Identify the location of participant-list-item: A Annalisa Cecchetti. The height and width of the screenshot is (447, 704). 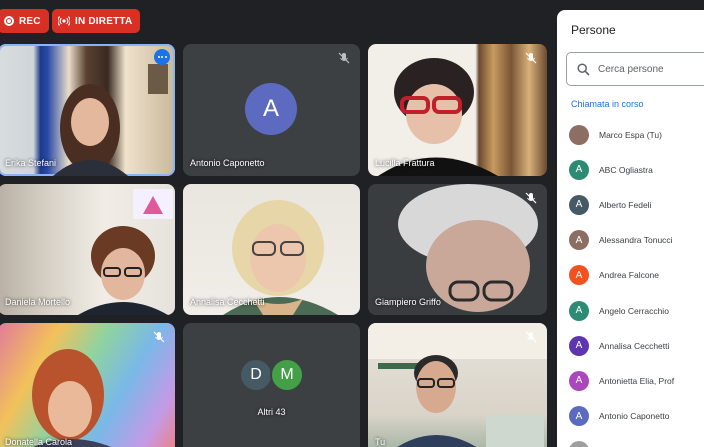
(630, 345).